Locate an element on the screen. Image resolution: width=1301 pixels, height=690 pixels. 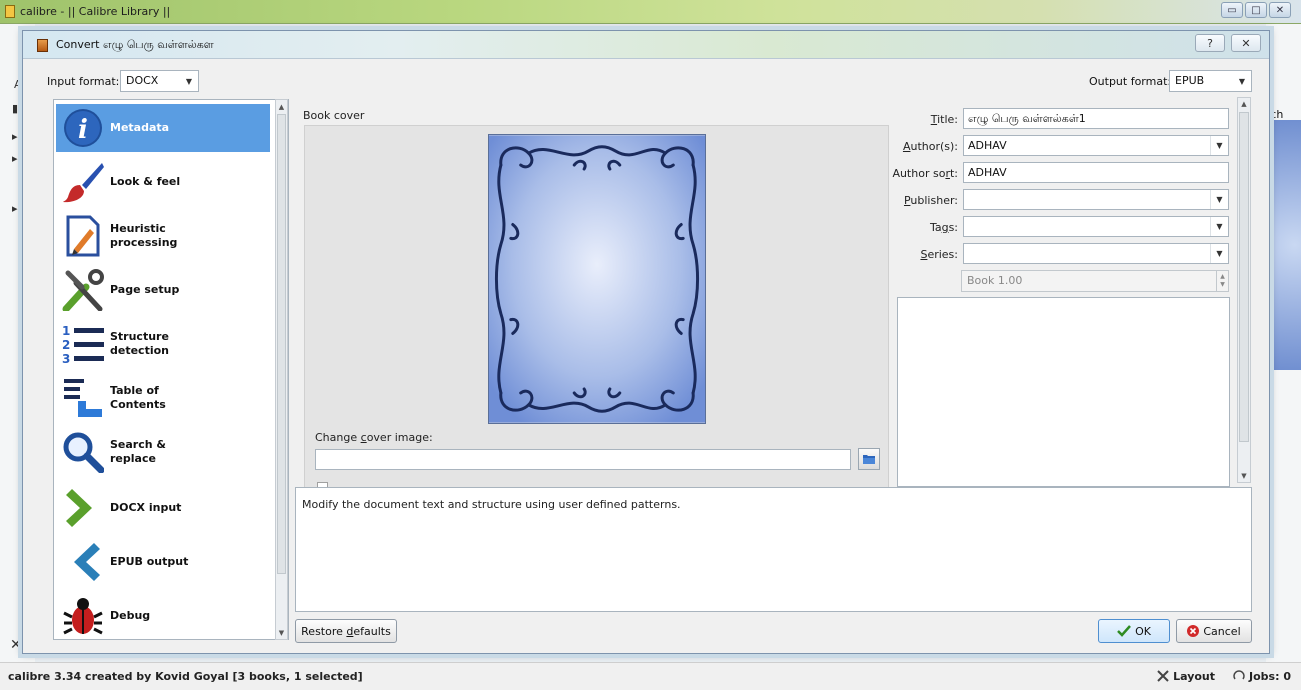
svg-text: 2 is located at coordinates (66, 345).